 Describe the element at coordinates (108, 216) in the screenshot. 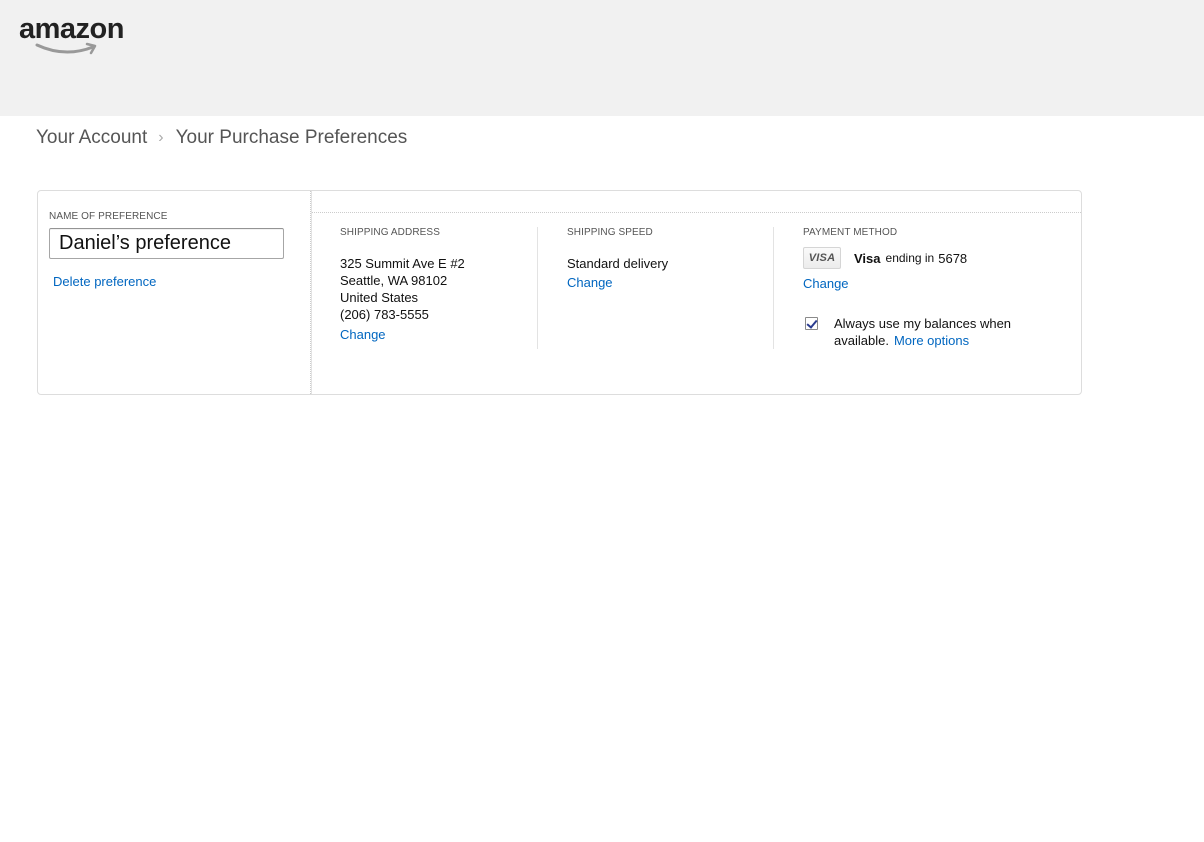

I see `preference-name-label: NAME OF PREFERENCE` at that location.